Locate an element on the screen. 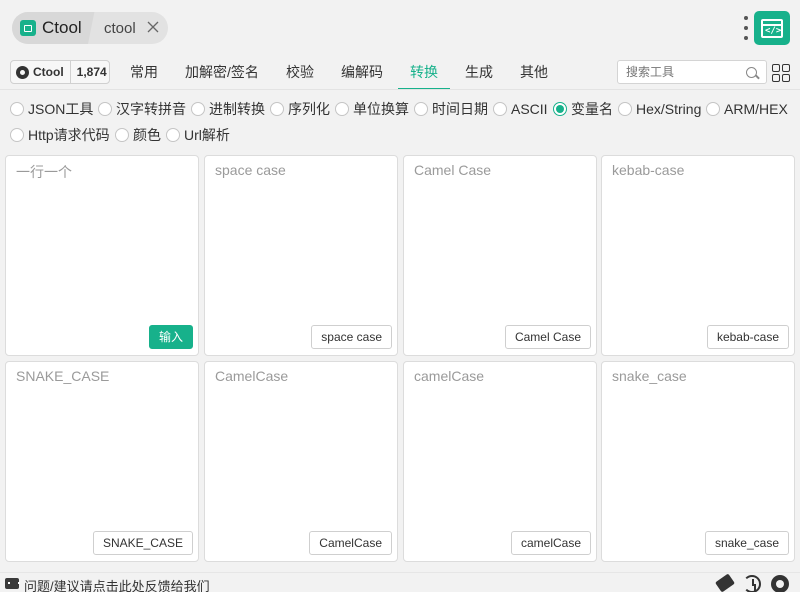 Image resolution: width=800 pixels, height=592 pixels. more-menu-icon is located at coordinates (746, 28).